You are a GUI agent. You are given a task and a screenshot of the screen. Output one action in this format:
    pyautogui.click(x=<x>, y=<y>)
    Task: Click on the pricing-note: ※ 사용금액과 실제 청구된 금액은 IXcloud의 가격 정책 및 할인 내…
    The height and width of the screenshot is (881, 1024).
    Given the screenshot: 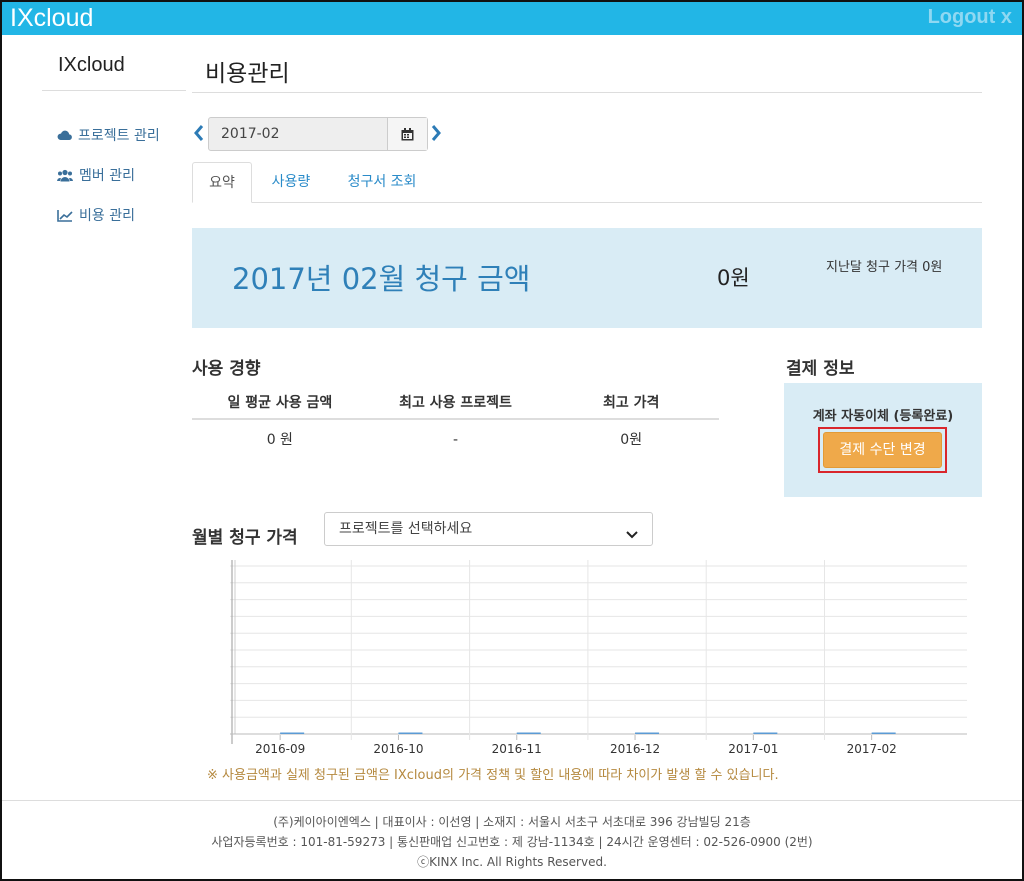 What is the action you would take?
    pyautogui.click(x=493, y=775)
    